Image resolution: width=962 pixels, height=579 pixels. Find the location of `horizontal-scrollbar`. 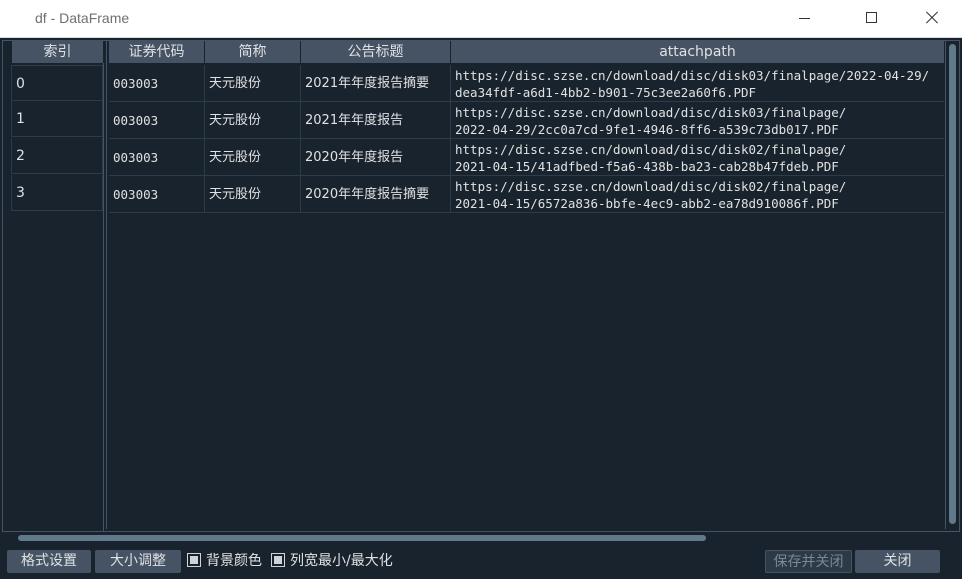

horizontal-scrollbar is located at coordinates (477, 538).